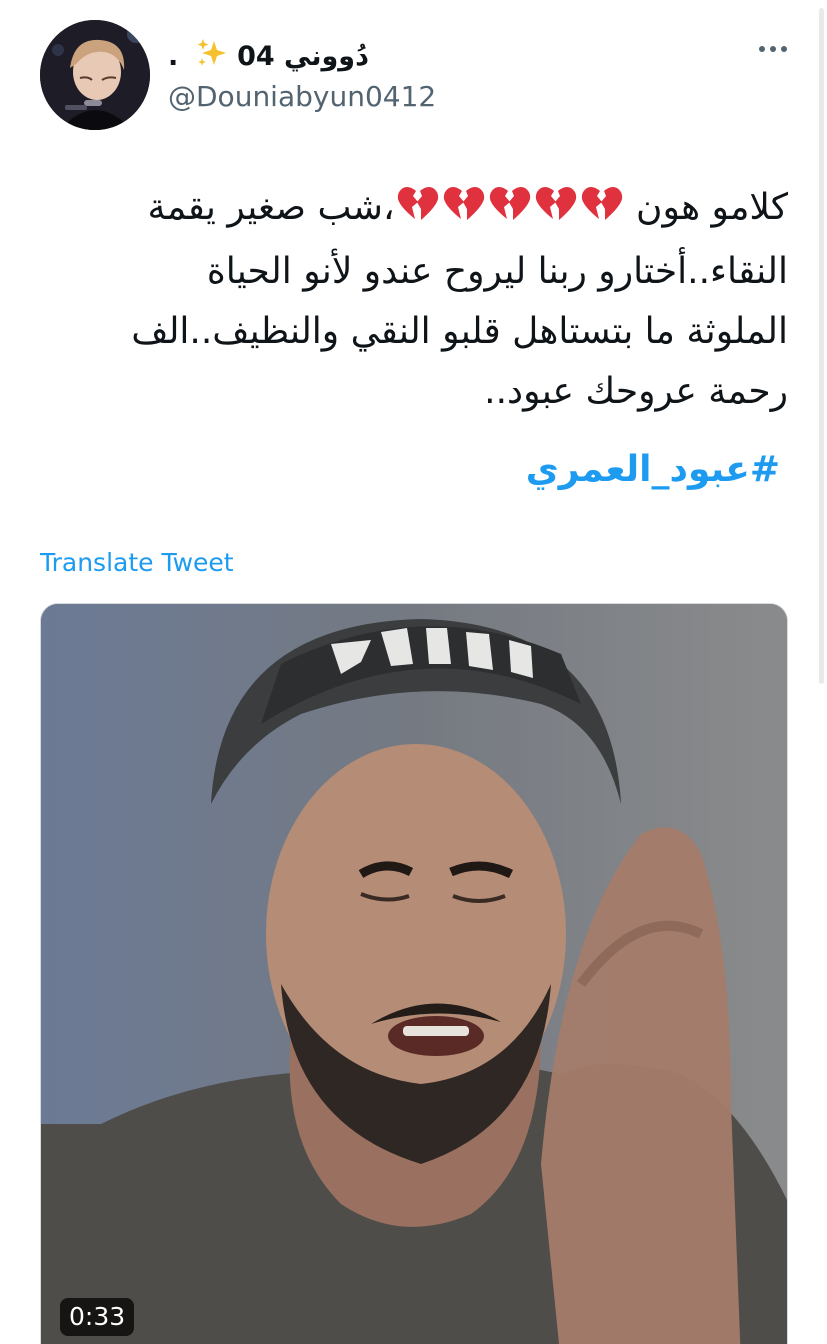 This screenshot has height=1344, width=827. I want to click on translate-tweet-link: Translate Tweet, so click(137, 562).